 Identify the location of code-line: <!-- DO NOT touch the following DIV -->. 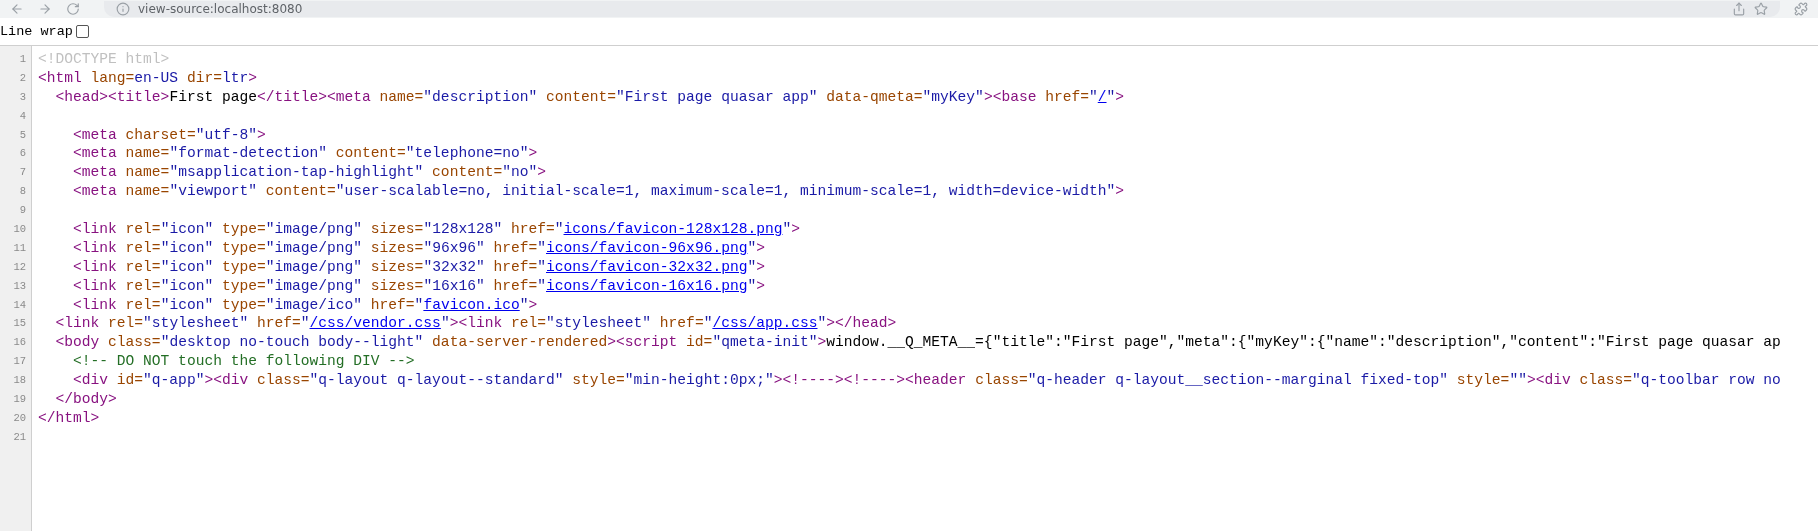
(243, 362).